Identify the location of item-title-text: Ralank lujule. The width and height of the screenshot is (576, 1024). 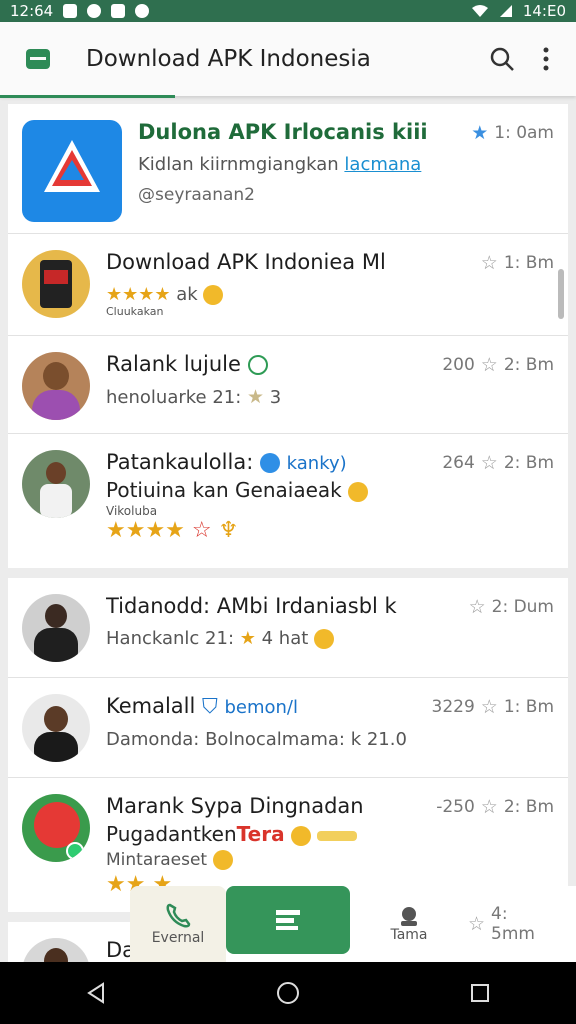
(173, 364).